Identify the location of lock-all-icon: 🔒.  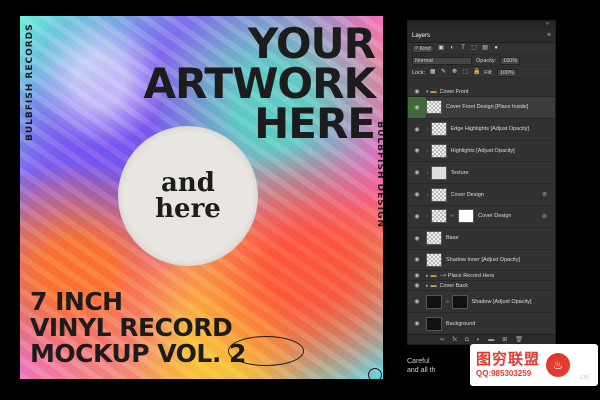
(476, 72).